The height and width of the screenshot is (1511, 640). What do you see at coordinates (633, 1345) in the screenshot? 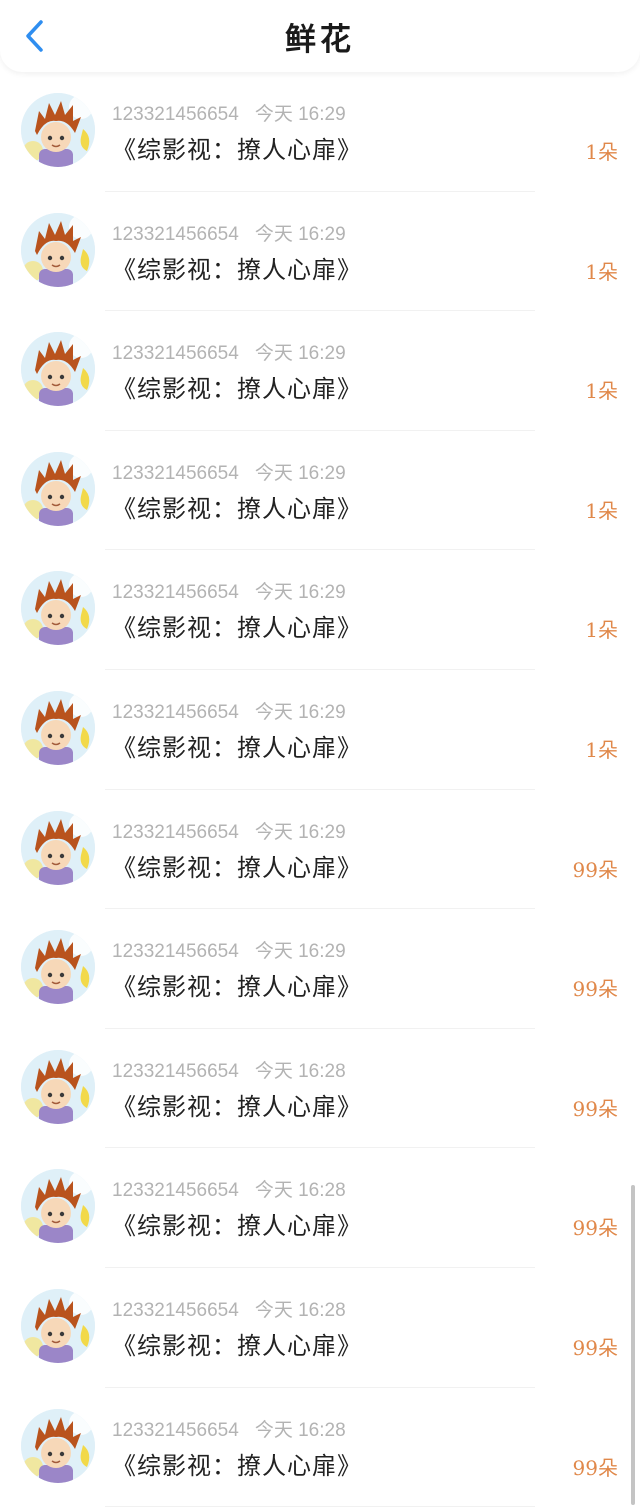
I see `scrollbar` at bounding box center [633, 1345].